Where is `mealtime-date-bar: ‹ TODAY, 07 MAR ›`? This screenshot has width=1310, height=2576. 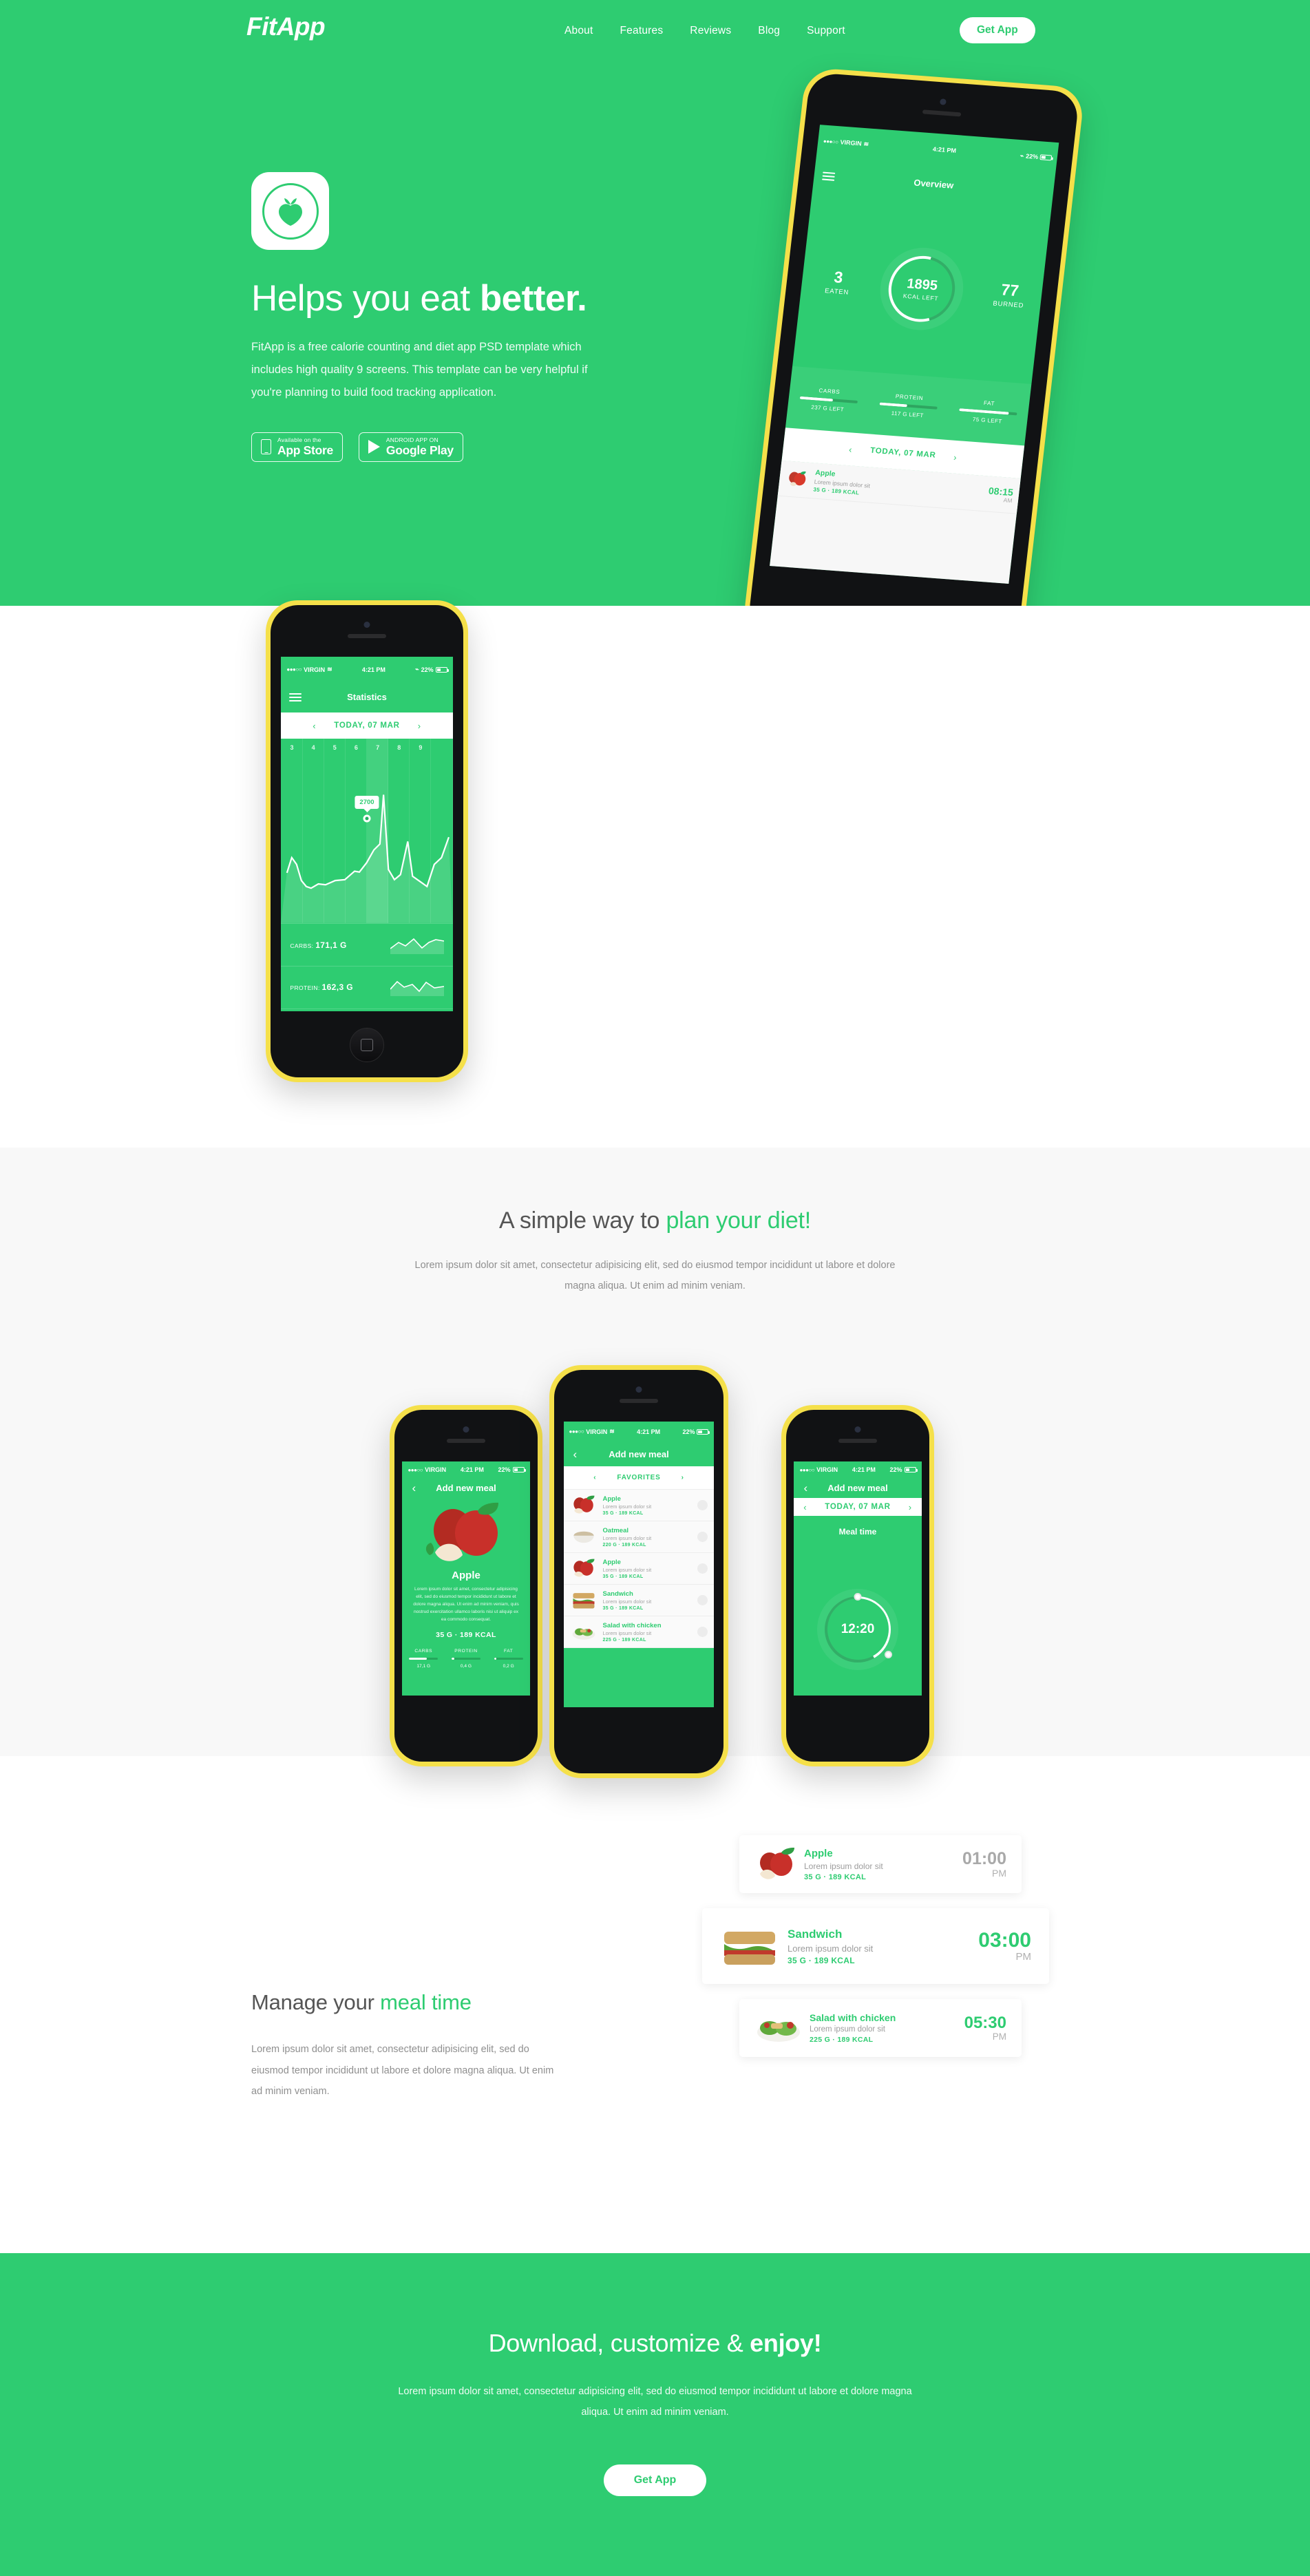 mealtime-date-bar: ‹ TODAY, 07 MAR › is located at coordinates (858, 1507).